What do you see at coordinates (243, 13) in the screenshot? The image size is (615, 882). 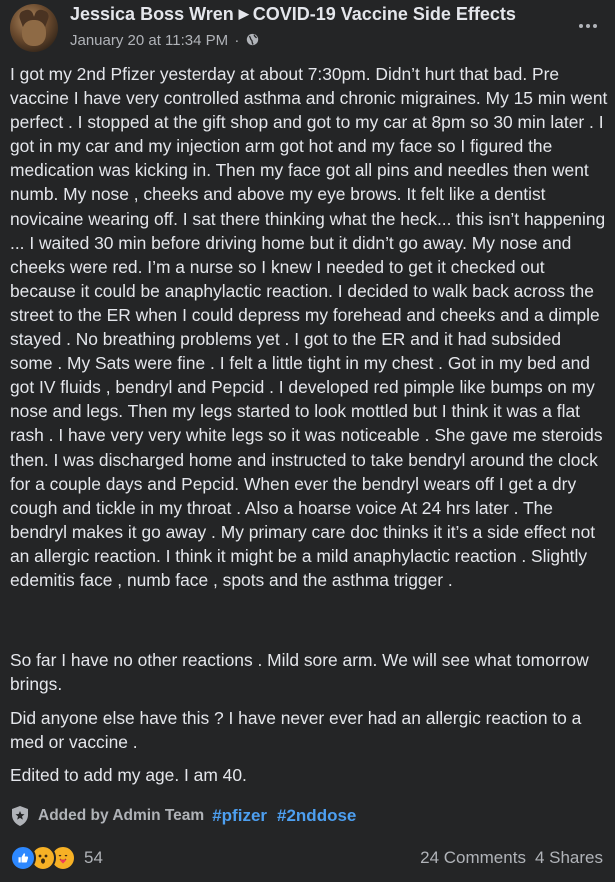 I see `caret-right-icon: ▶` at bounding box center [243, 13].